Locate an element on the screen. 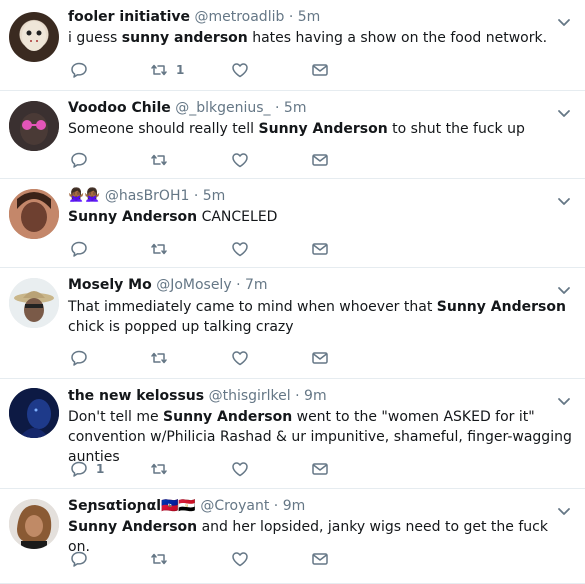 This screenshot has width=585, height=584. reply-button: 1 is located at coordinates (87, 469).